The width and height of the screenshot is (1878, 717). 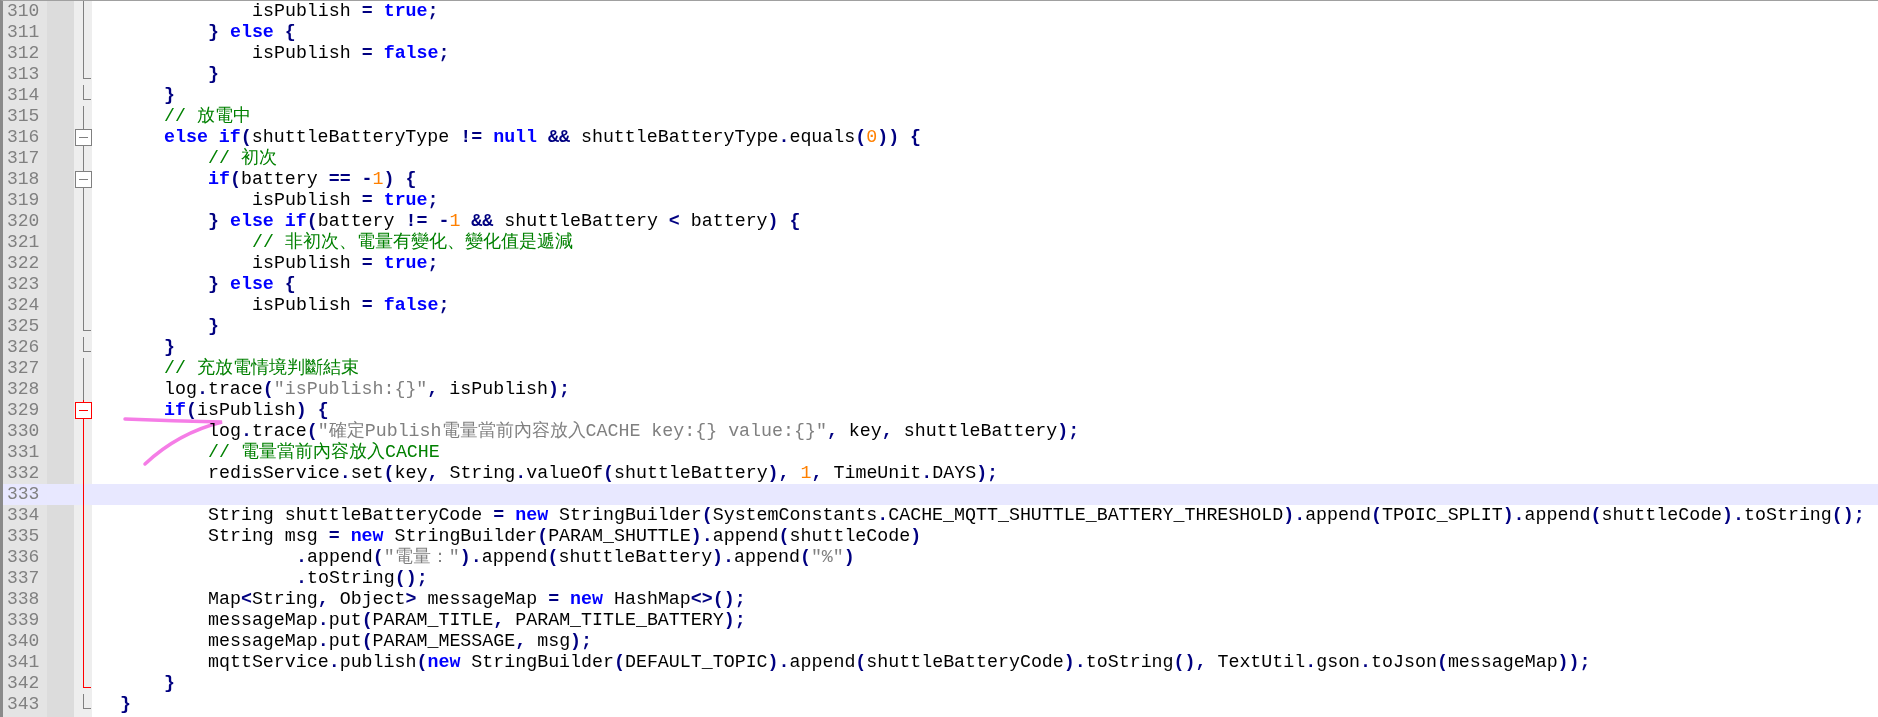 I want to click on line-number: 343, so click(x=23, y=704).